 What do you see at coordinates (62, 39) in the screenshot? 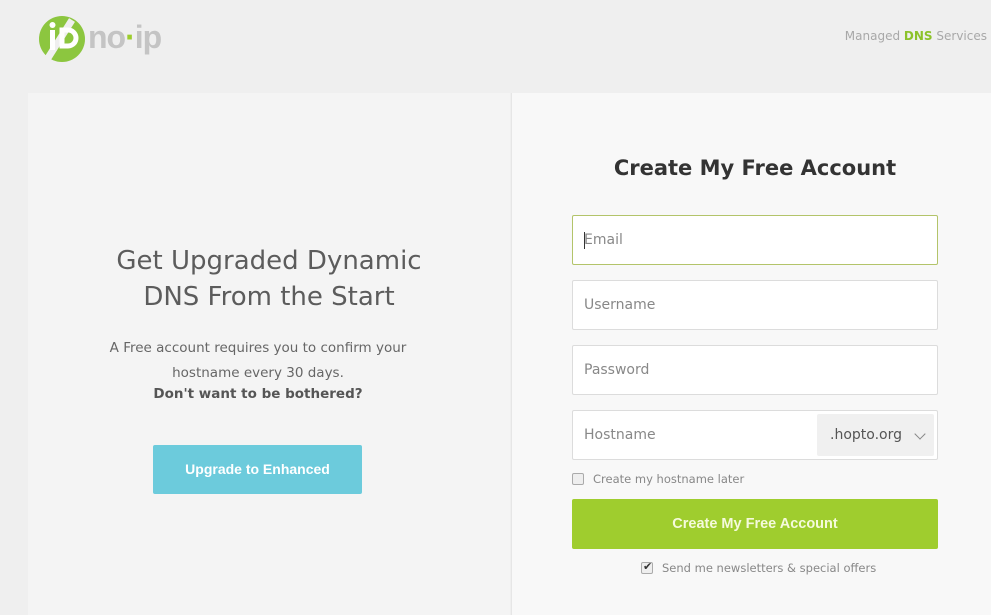
I see `noip-logo-icon` at bounding box center [62, 39].